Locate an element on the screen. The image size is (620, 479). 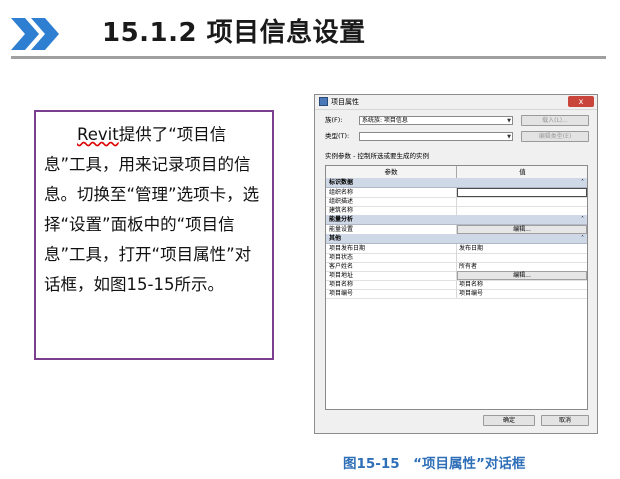
family-value: 系统族: 项目信息 is located at coordinates (385, 120).